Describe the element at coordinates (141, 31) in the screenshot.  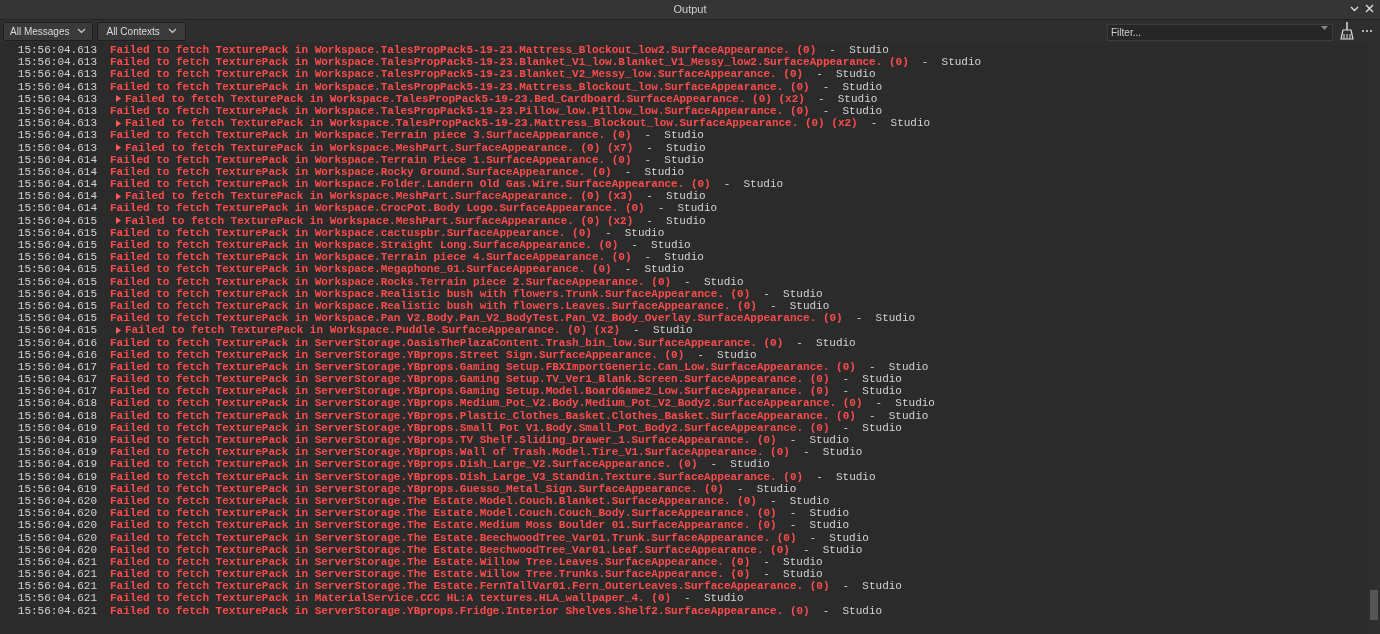
I see `context-filter-dropdown: All Contexts` at that location.